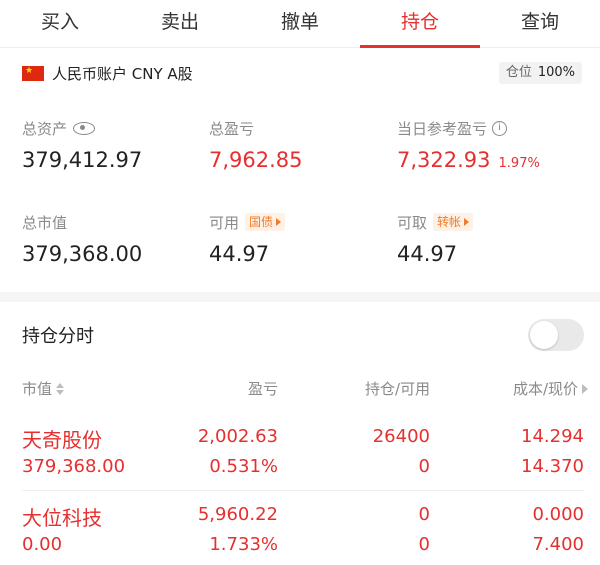 The height and width of the screenshot is (565, 600). What do you see at coordinates (237, 514) in the screenshot?
I see `stock-pnl: 5,960.22` at bounding box center [237, 514].